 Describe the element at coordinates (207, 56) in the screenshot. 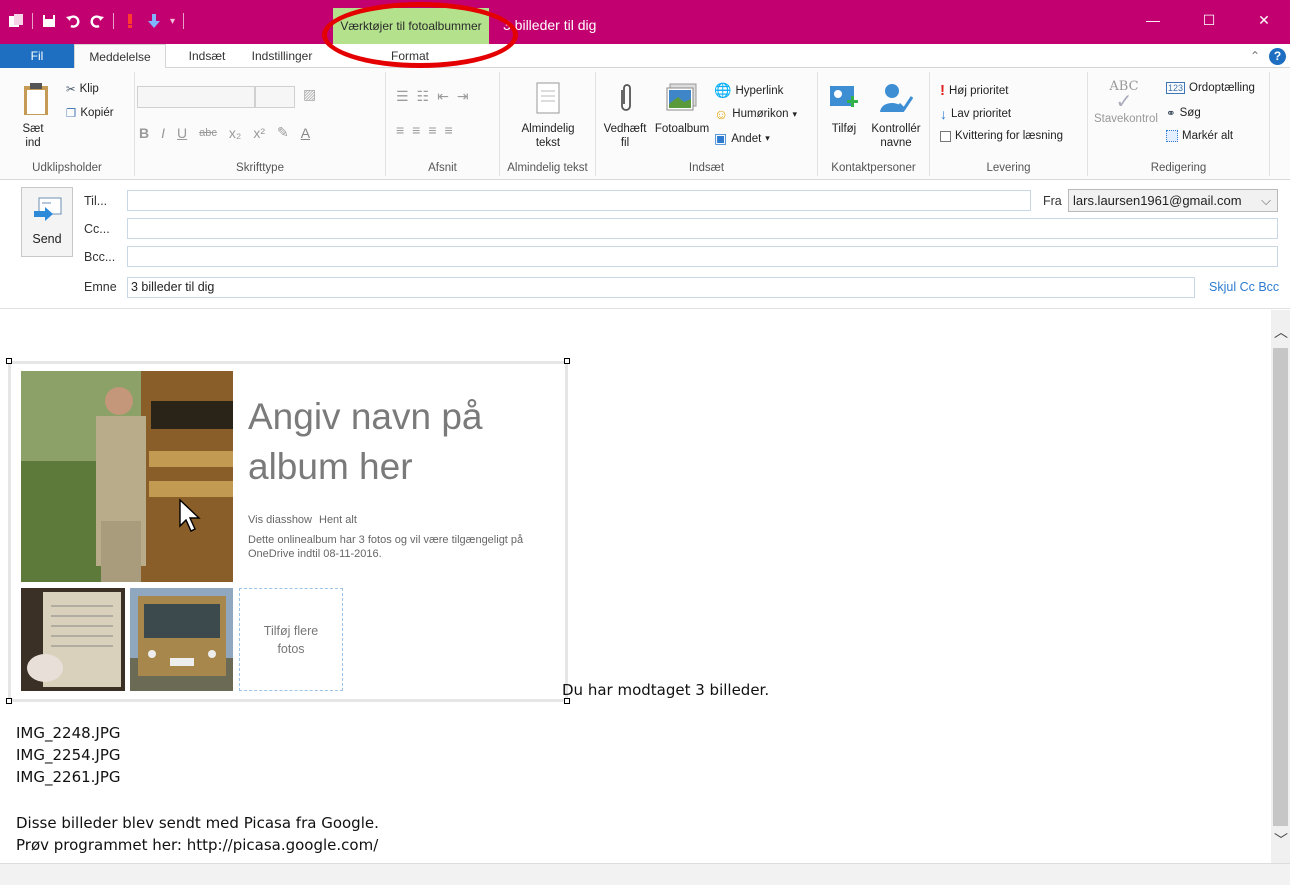

I see `tab-indsaet: Indsæt` at that location.